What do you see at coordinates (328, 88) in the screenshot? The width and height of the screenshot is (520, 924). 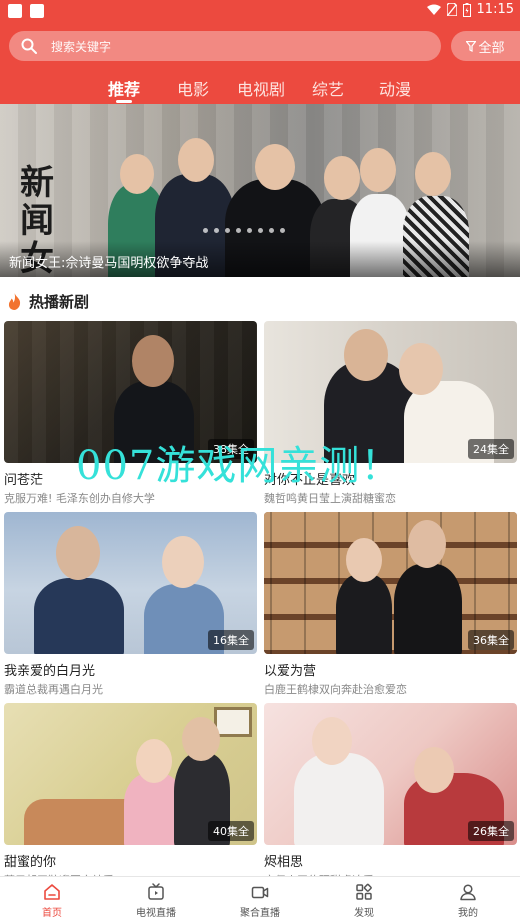 I see `tab-variety: 综艺` at bounding box center [328, 88].